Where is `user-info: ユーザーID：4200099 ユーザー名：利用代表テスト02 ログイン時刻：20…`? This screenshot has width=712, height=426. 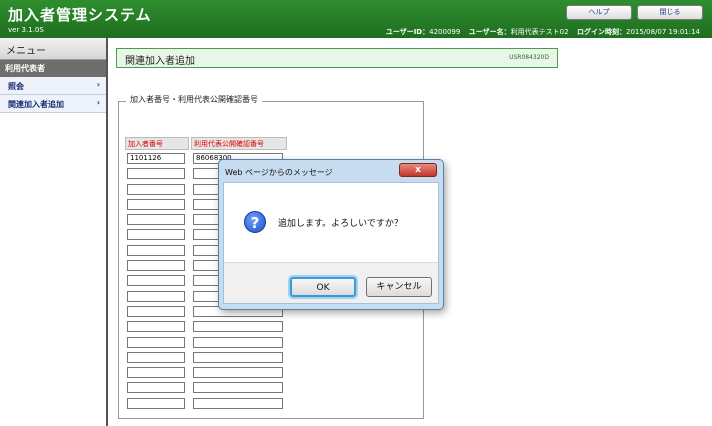
user-info: ユーザーID：4200099 ユーザー名：利用代表テスト02 ログイン時刻：20… is located at coordinates (546, 32).